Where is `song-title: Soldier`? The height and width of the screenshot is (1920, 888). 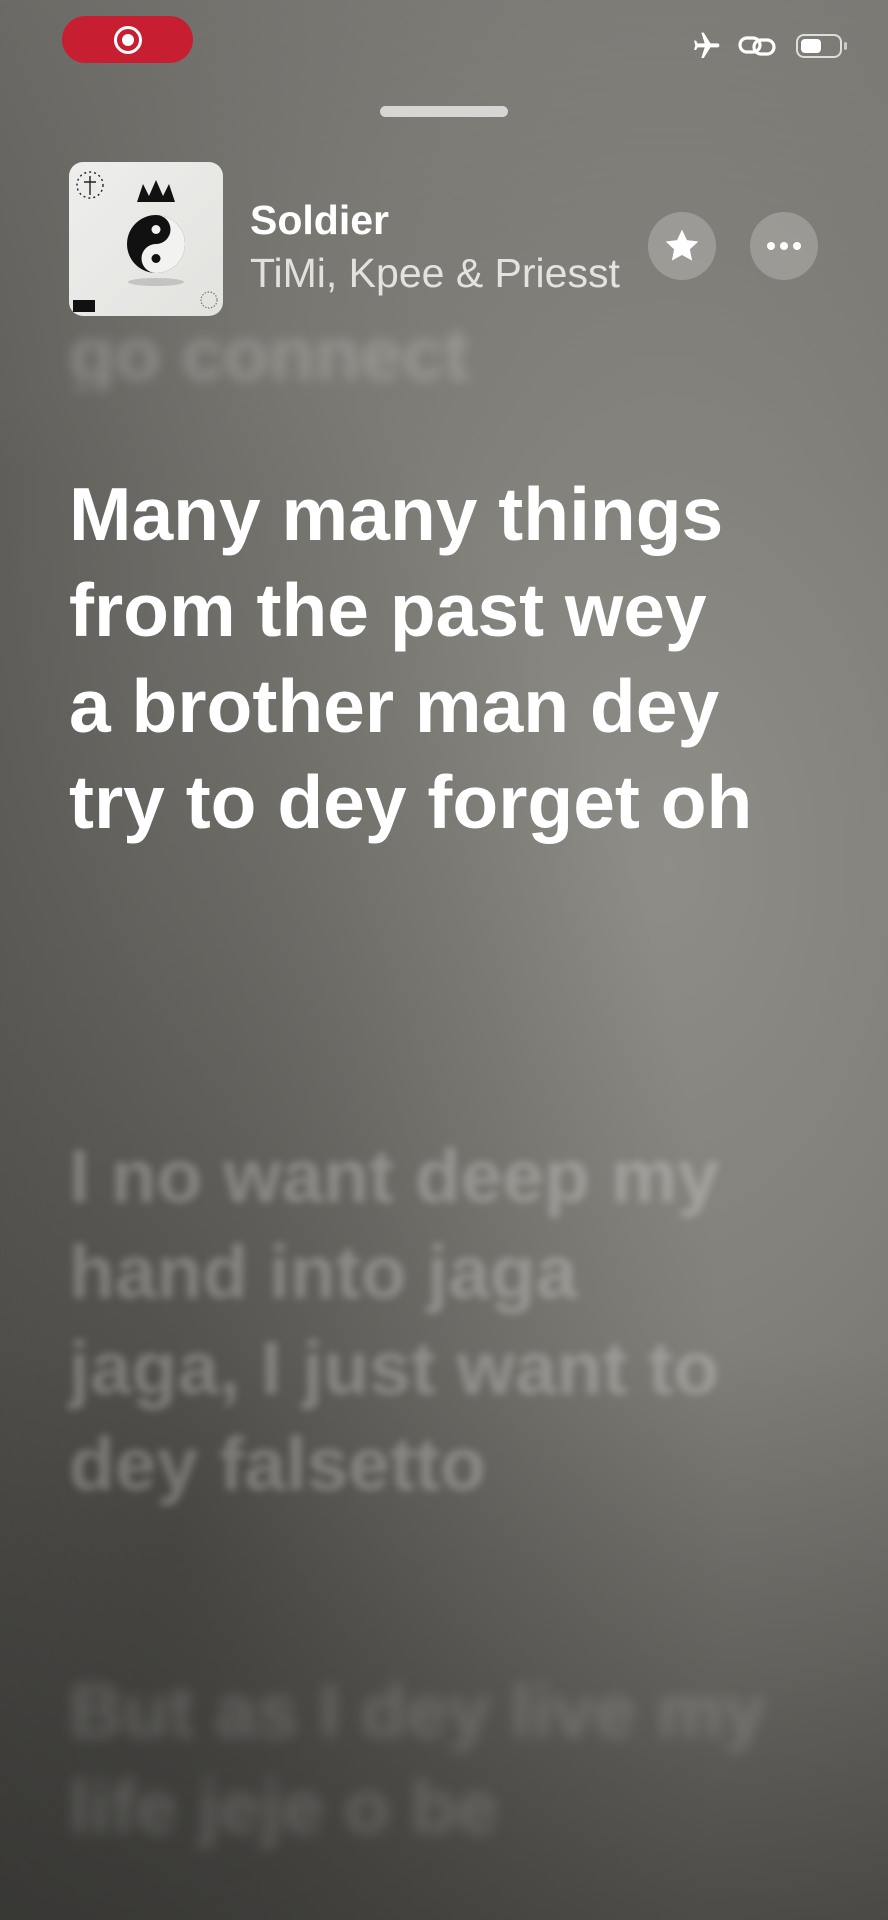
song-title: Soldier is located at coordinates (319, 220).